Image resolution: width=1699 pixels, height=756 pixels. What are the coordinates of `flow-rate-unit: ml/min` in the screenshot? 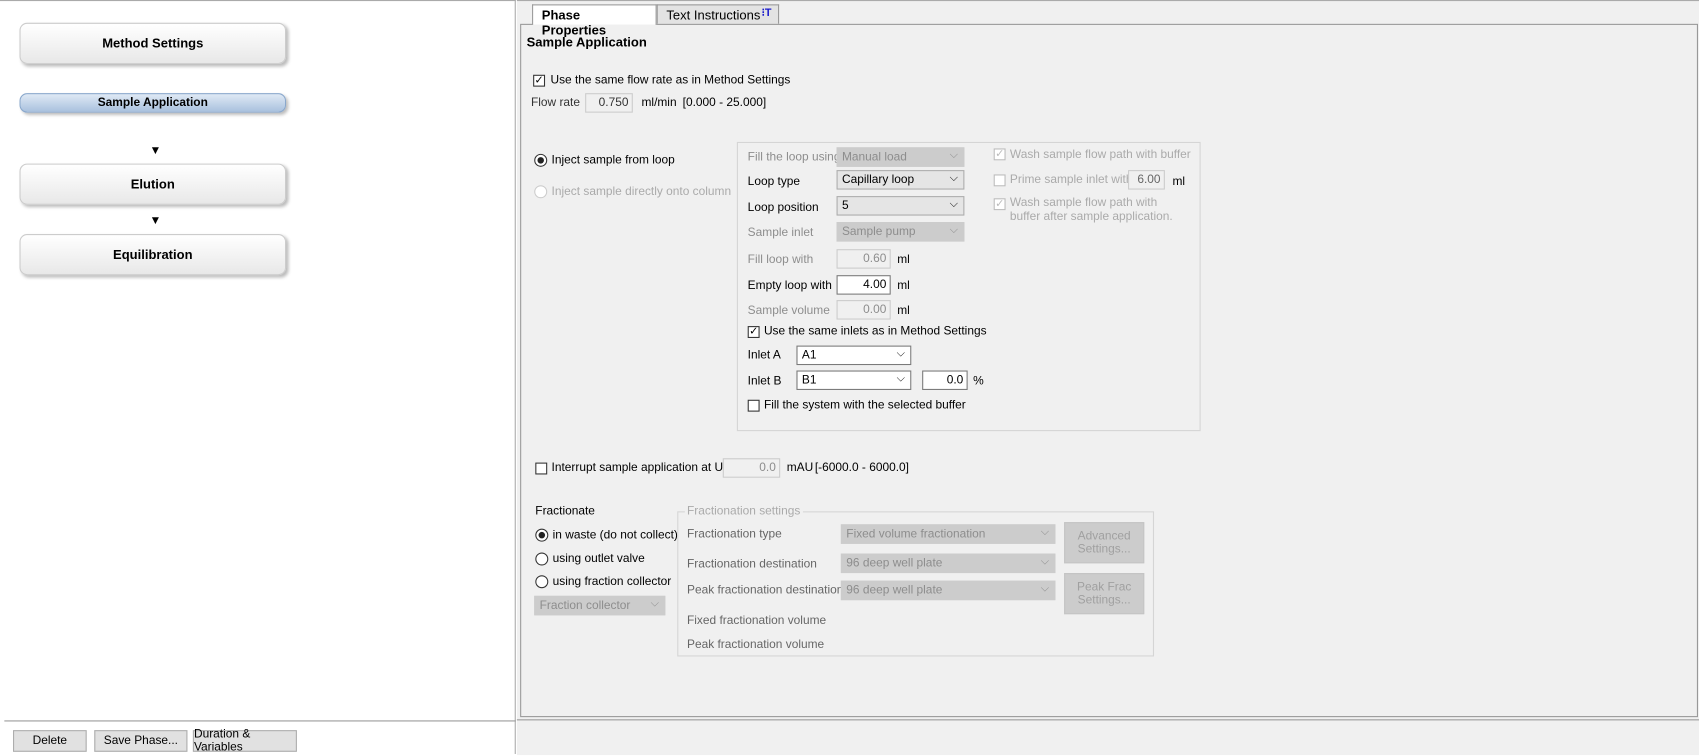 It's located at (659, 103).